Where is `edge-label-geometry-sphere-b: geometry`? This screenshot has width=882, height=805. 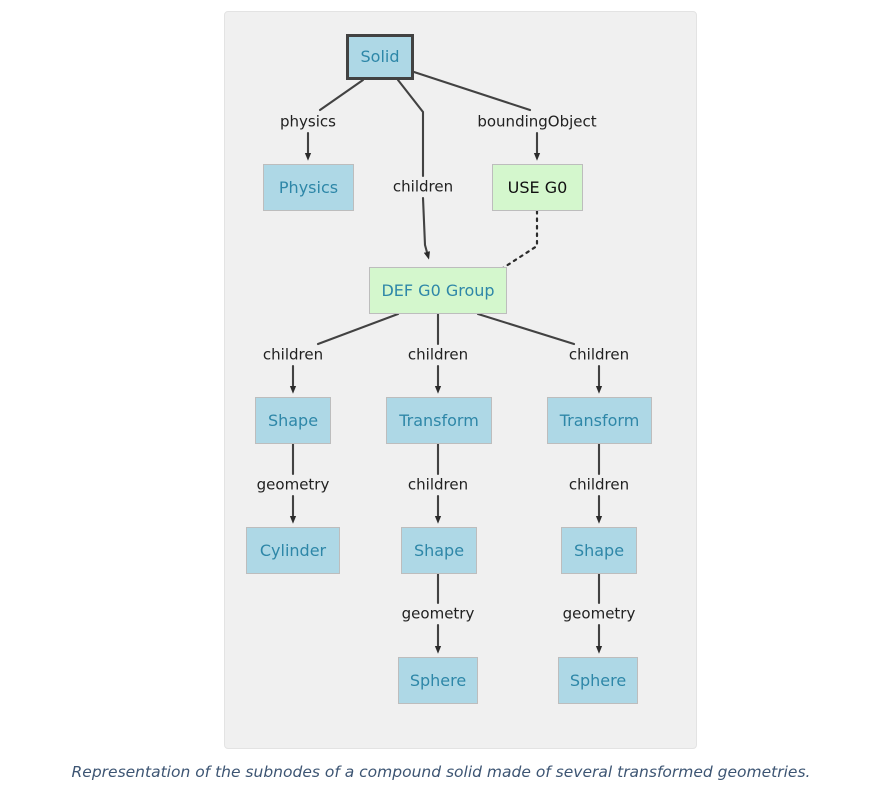
edge-label-geometry-sphere-b: geometry is located at coordinates (438, 613).